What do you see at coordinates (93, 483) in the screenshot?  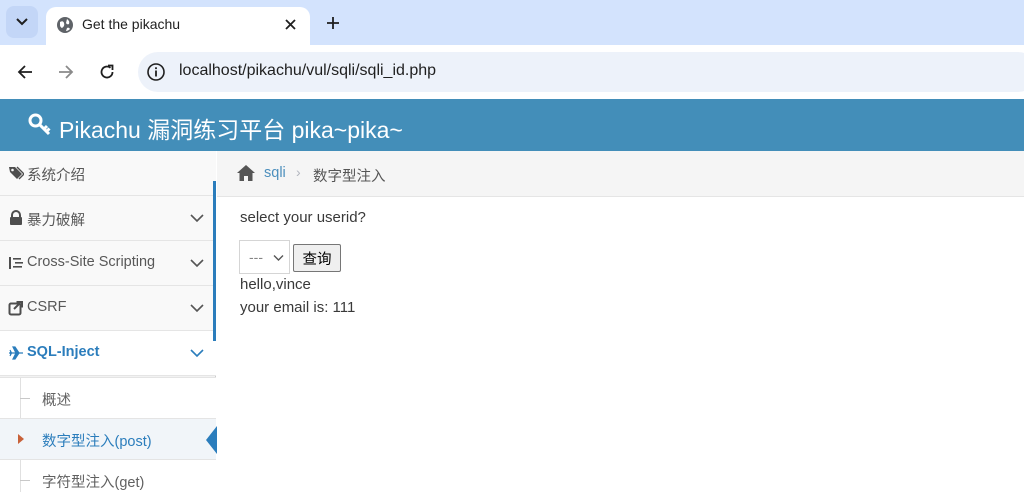 I see `submenu-item-label: 字符型注入(get)` at bounding box center [93, 483].